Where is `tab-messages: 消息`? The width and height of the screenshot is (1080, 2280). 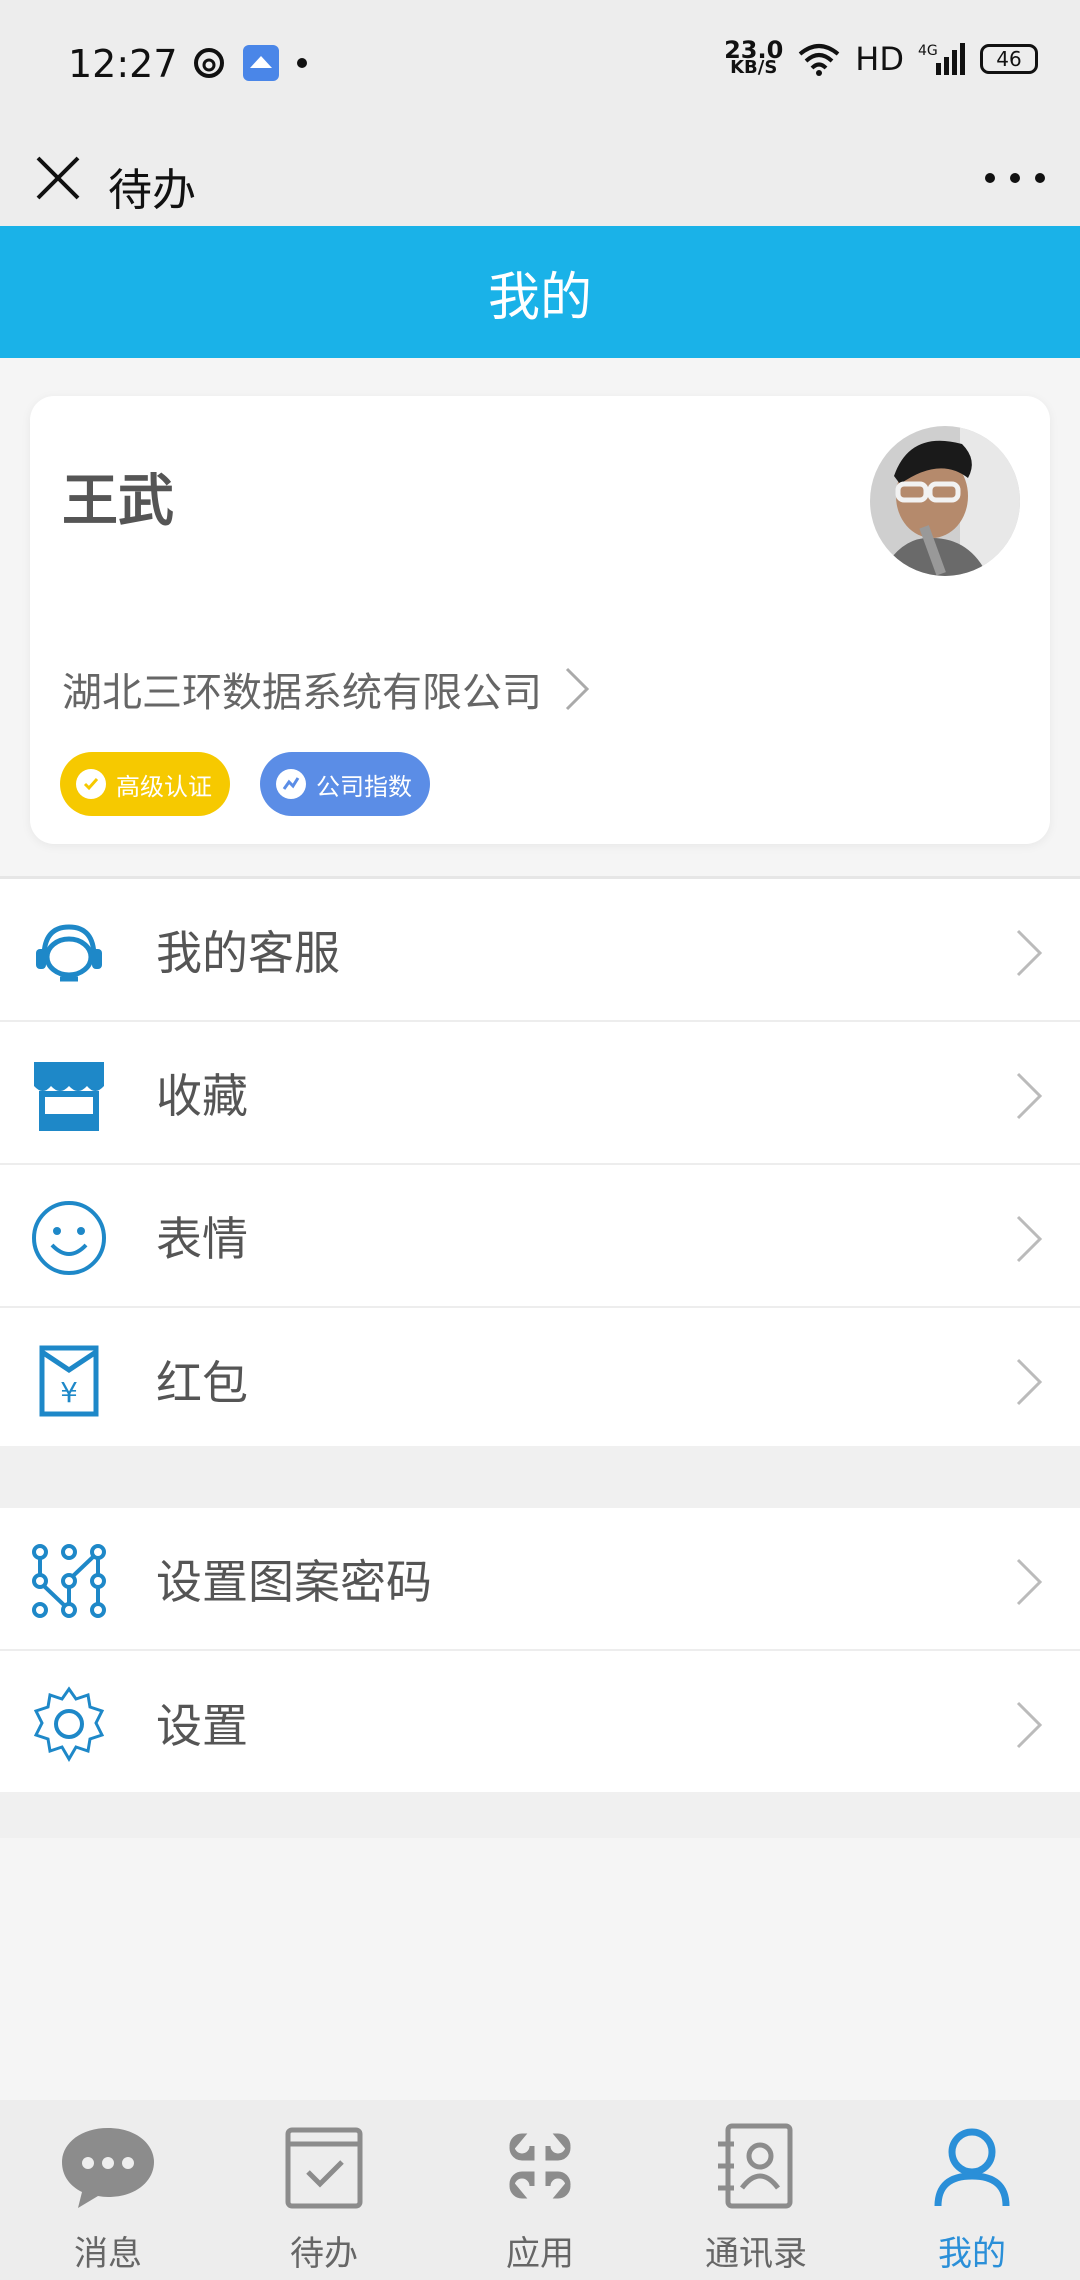
tab-messages: 消息 is located at coordinates (108, 2190).